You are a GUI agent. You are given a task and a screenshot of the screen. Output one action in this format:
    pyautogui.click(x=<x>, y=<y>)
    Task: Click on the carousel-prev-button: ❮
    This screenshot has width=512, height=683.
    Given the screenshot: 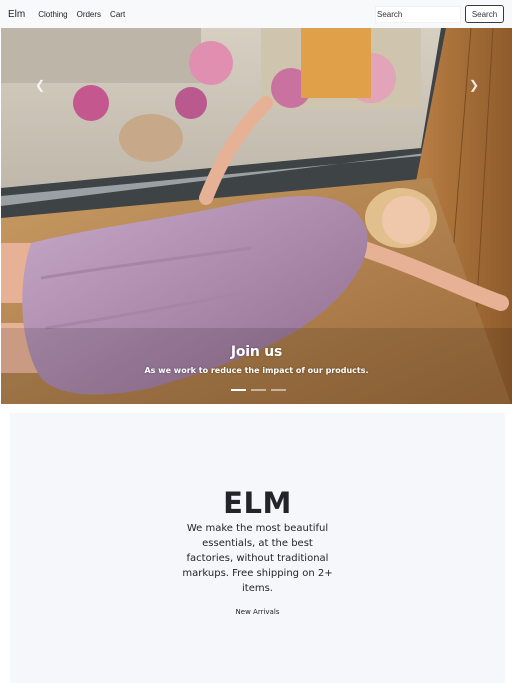 What is the action you would take?
    pyautogui.click(x=40, y=85)
    